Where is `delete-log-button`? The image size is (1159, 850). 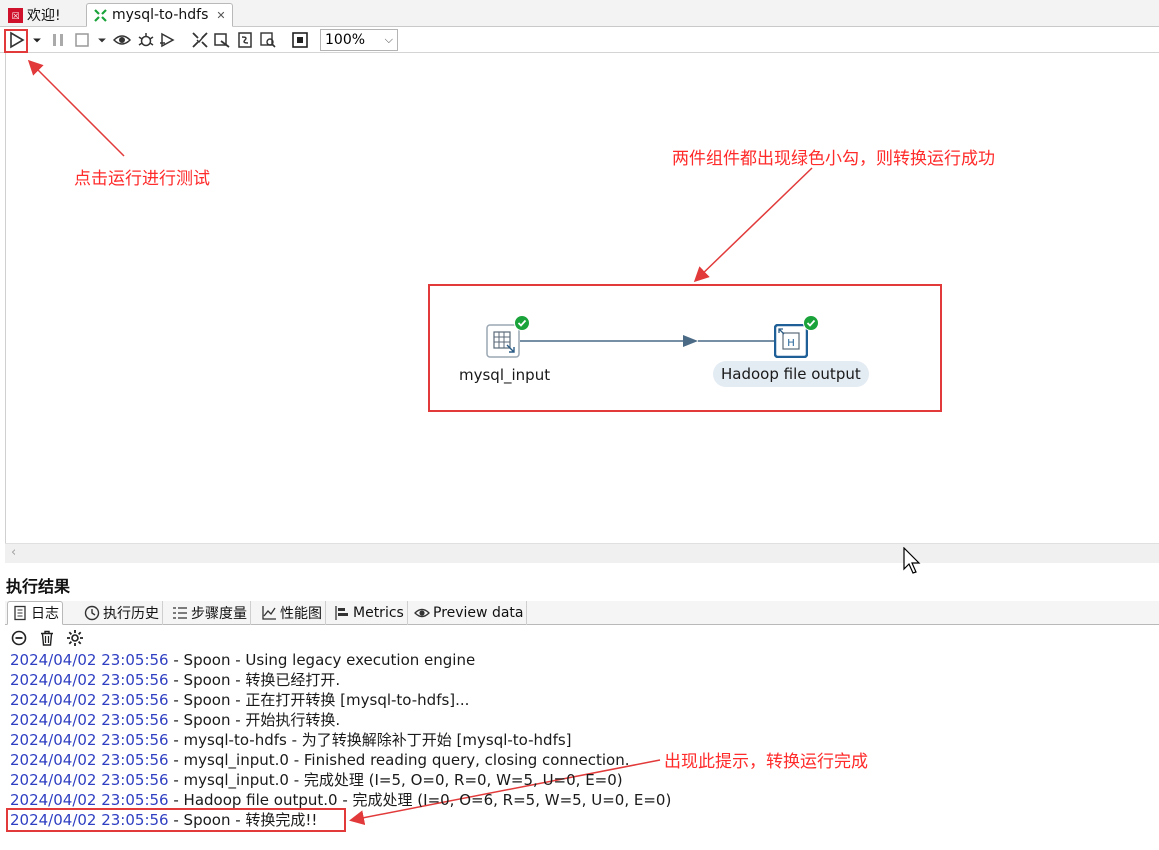 delete-log-button is located at coordinates (47, 638).